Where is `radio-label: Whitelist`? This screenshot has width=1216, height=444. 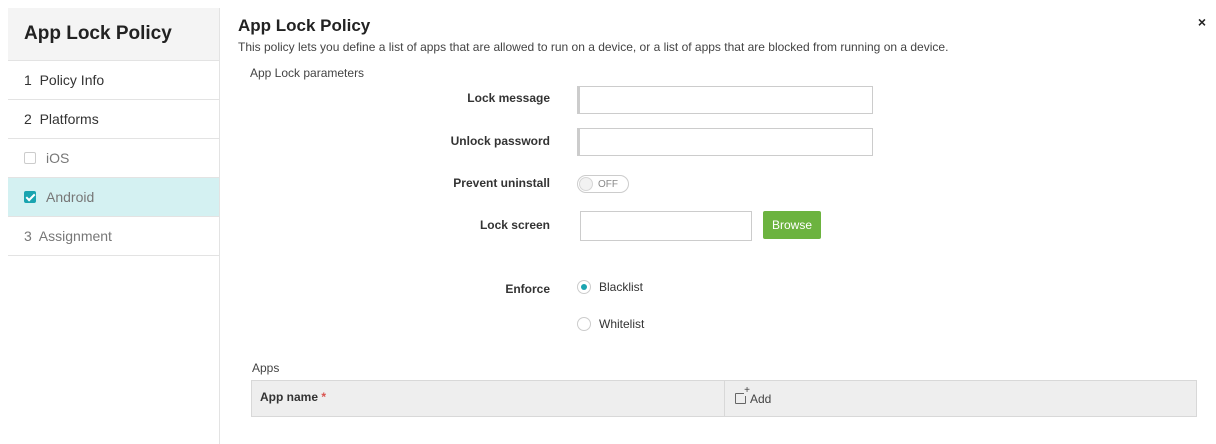
radio-label: Whitelist is located at coordinates (622, 324).